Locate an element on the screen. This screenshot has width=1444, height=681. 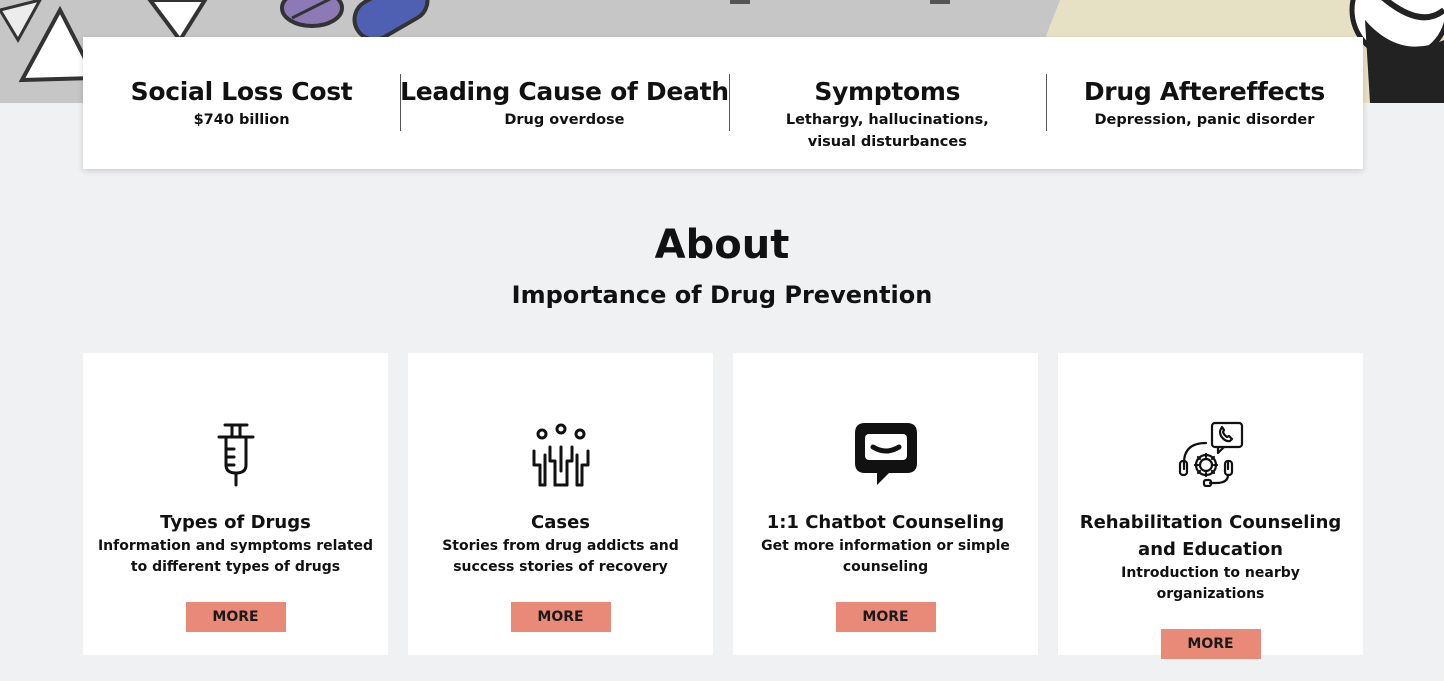
stat-title: Leading Cause of Death is located at coordinates (564, 91).